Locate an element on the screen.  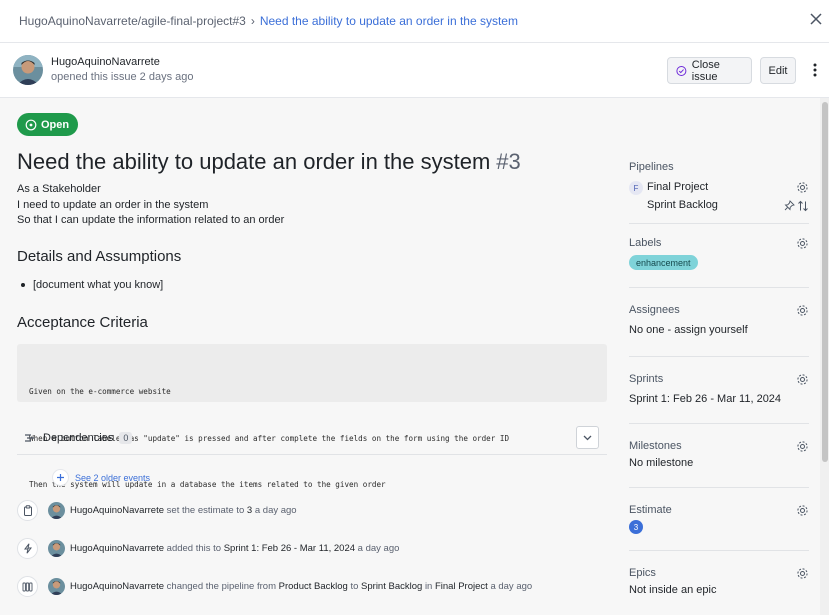
dependencies-expand-button is located at coordinates (587, 437).